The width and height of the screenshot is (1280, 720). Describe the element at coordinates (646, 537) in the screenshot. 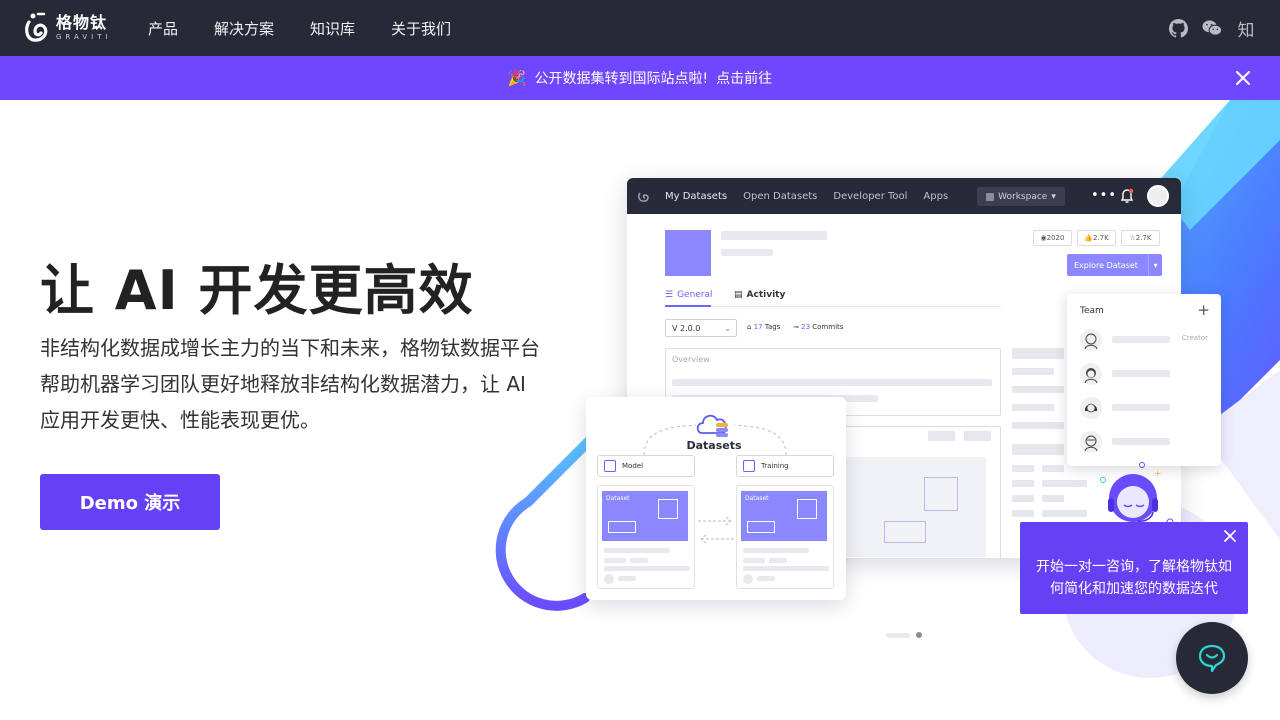

I see `model-dataset-card: Dataset` at that location.